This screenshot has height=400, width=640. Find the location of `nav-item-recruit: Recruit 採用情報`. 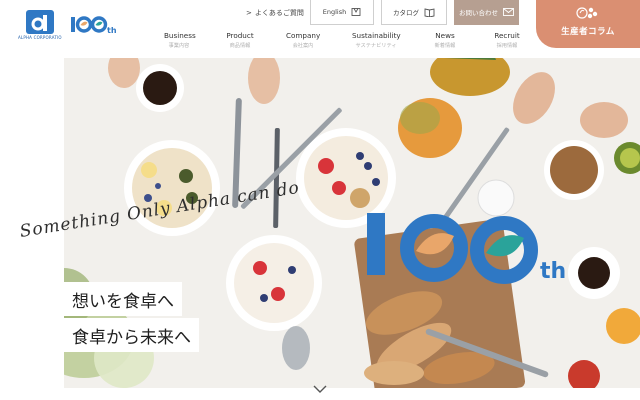

nav-item-recruit: Recruit 採用情報 is located at coordinates (507, 40).